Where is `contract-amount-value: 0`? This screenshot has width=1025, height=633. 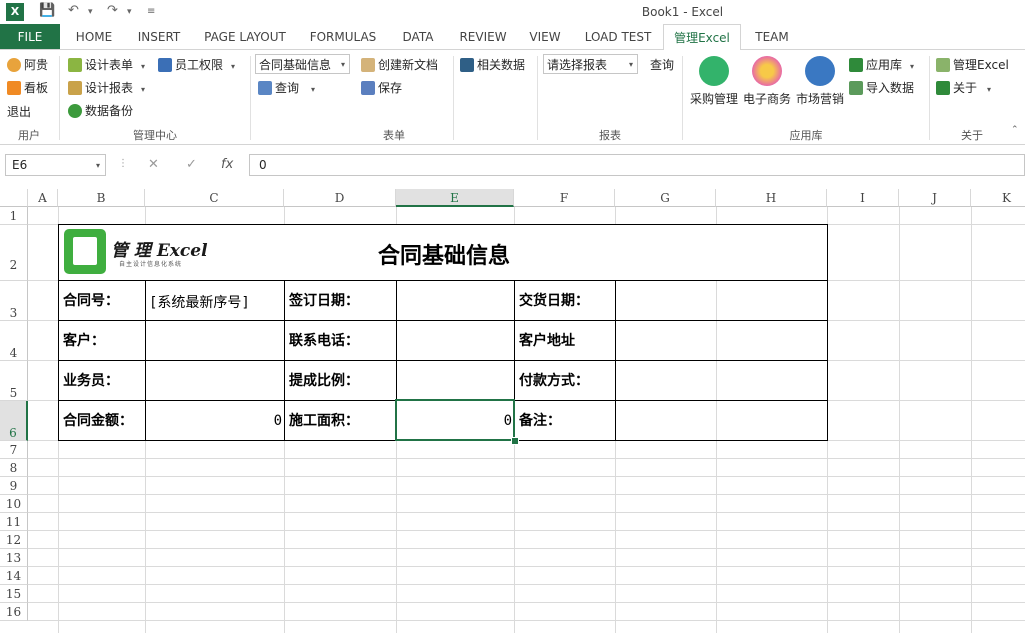 contract-amount-value: 0 is located at coordinates (214, 421).